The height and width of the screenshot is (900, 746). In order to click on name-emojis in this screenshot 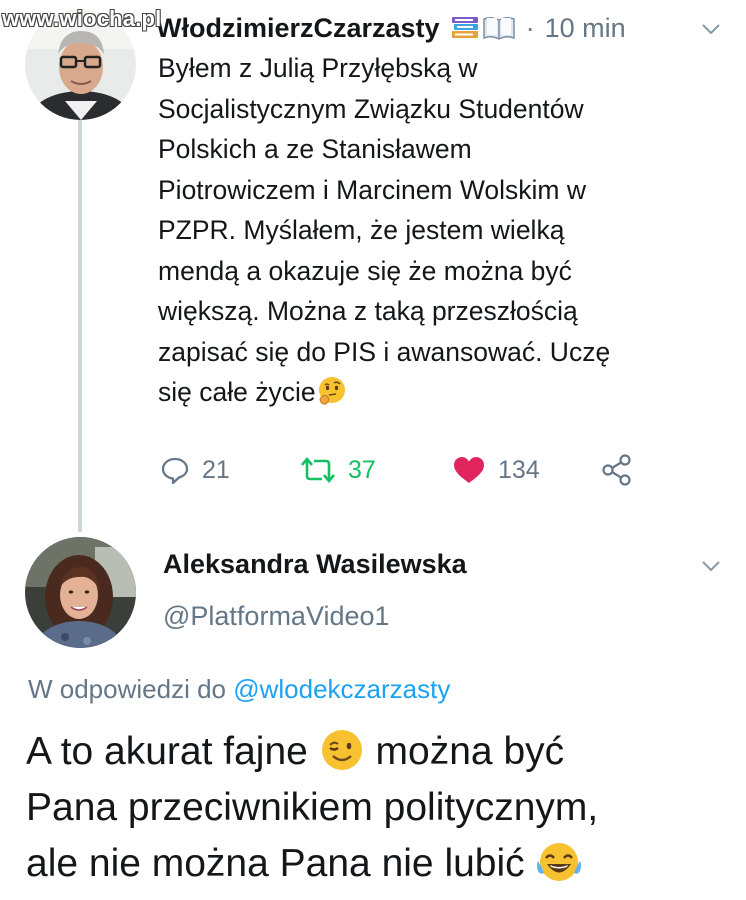, I will do `click(483, 28)`.